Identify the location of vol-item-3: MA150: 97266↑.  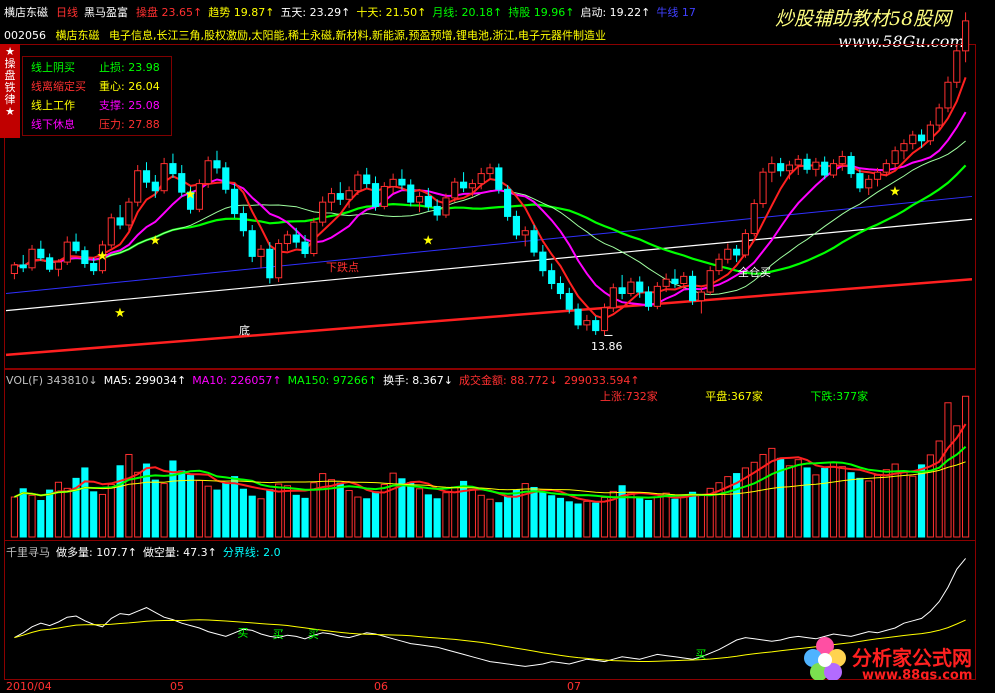
(332, 380).